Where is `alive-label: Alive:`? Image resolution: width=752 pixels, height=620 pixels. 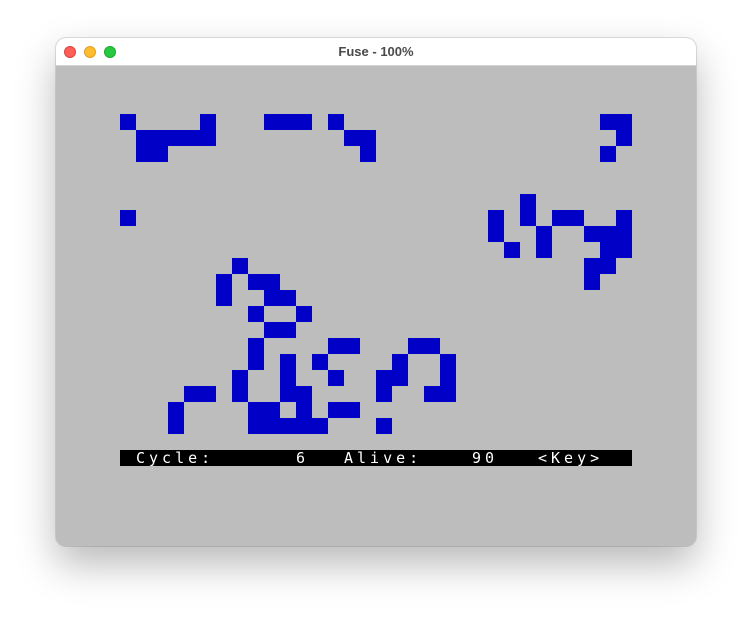 alive-label: Alive: is located at coordinates (383, 458).